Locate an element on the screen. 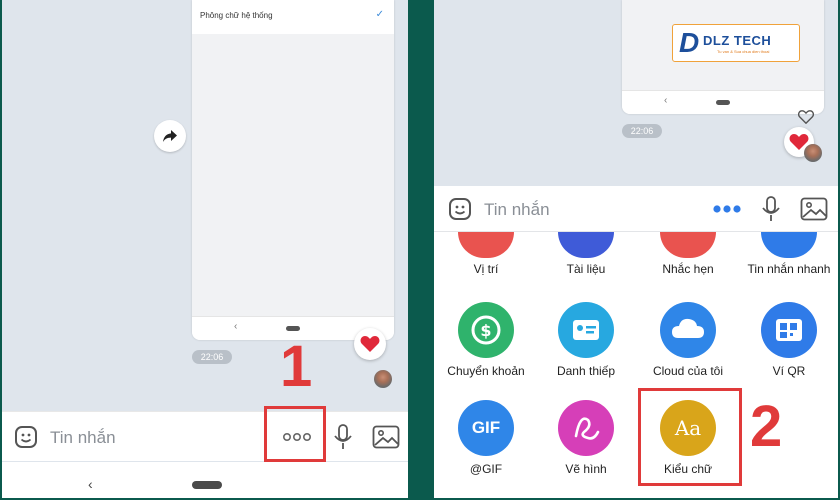 The width and height of the screenshot is (840, 500). tile-documents: Tài liệu is located at coordinates (586, 254).